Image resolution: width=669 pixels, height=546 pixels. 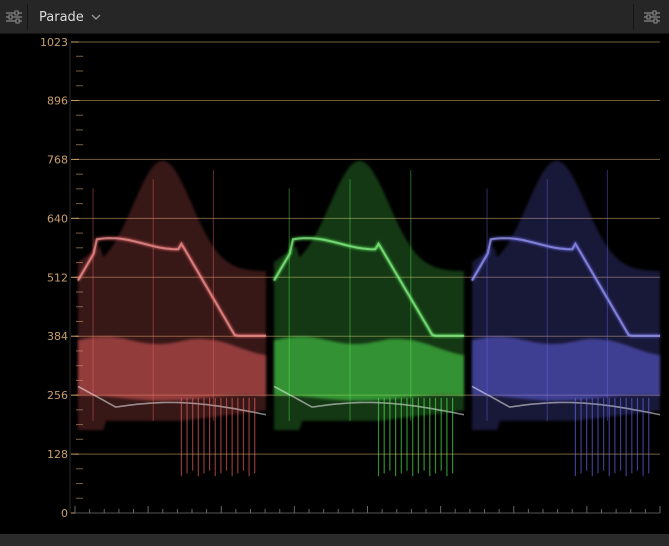 I want to click on y-tick-label: 128, so click(x=57, y=454).